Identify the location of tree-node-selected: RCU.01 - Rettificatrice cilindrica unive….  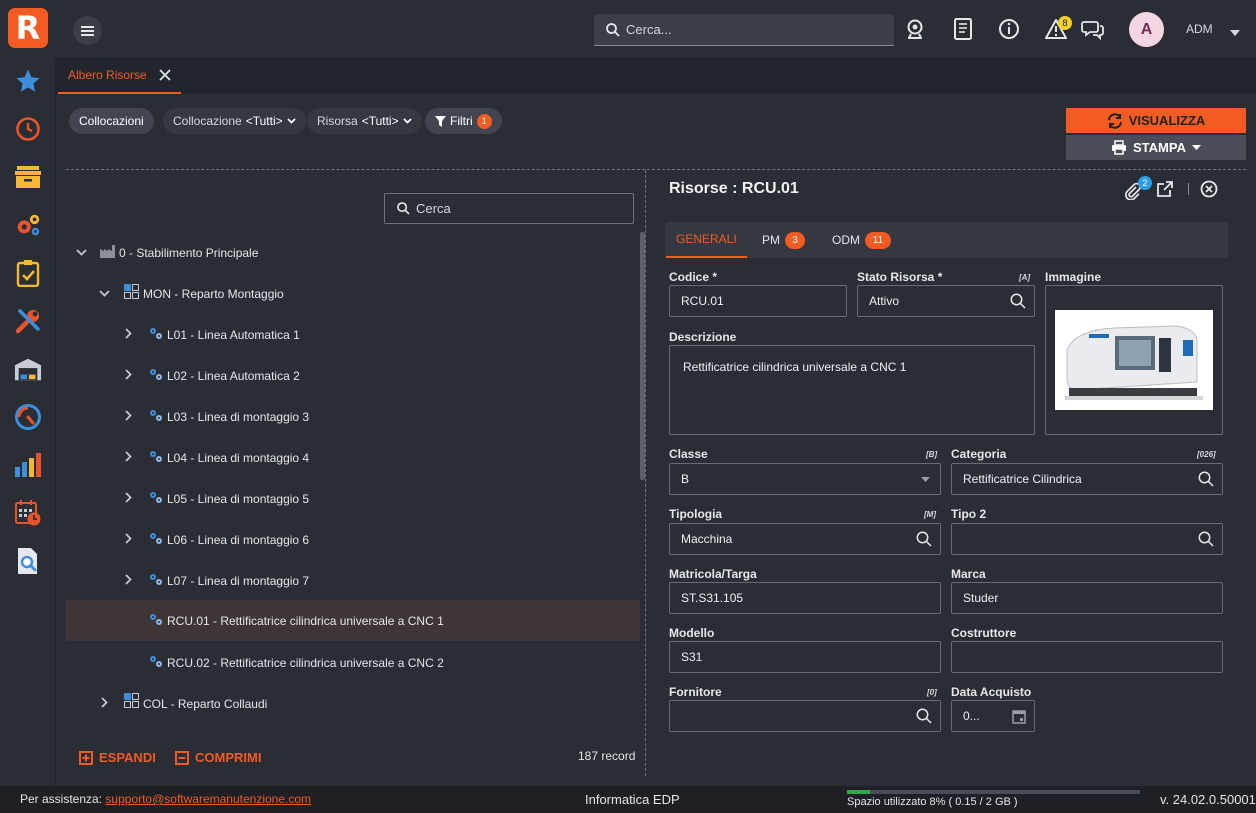
(354, 620).